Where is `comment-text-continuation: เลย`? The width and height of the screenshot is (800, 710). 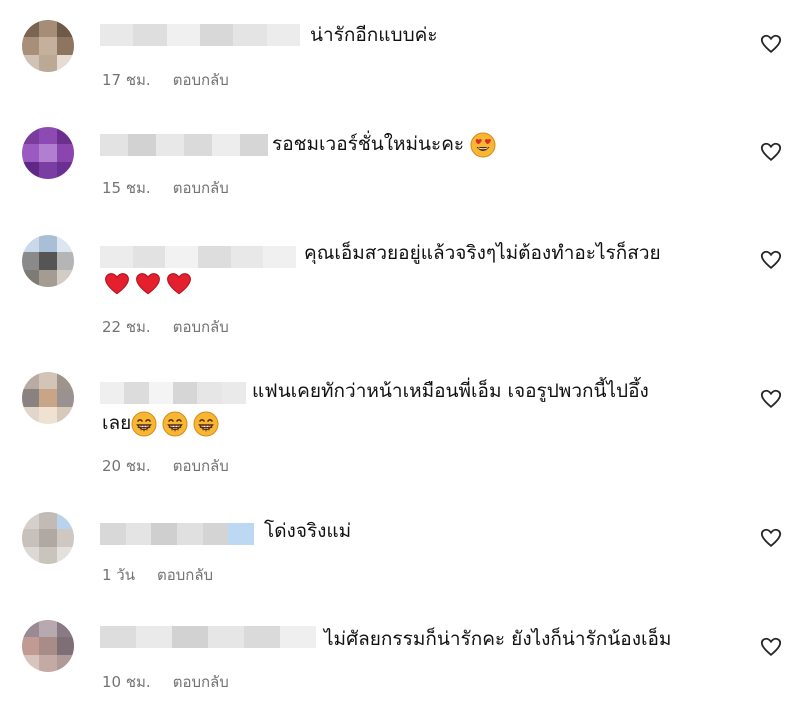
comment-text-continuation: เลย is located at coordinates (117, 423).